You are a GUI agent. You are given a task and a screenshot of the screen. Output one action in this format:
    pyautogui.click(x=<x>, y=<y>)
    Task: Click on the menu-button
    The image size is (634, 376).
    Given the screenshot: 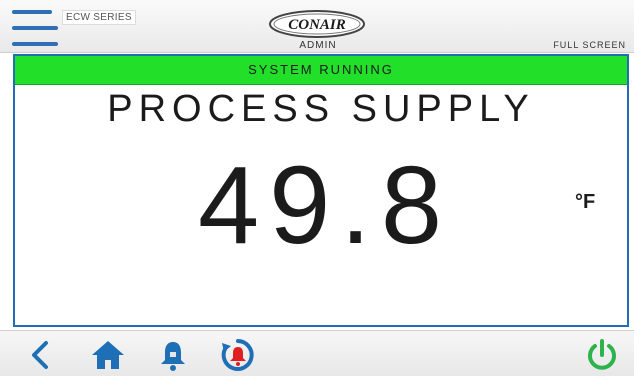 What is the action you would take?
    pyautogui.click(x=36, y=30)
    